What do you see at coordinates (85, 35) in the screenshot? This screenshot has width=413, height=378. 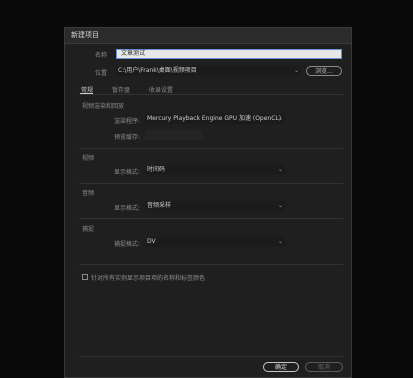 I see `dialog-title: 新建项目` at bounding box center [85, 35].